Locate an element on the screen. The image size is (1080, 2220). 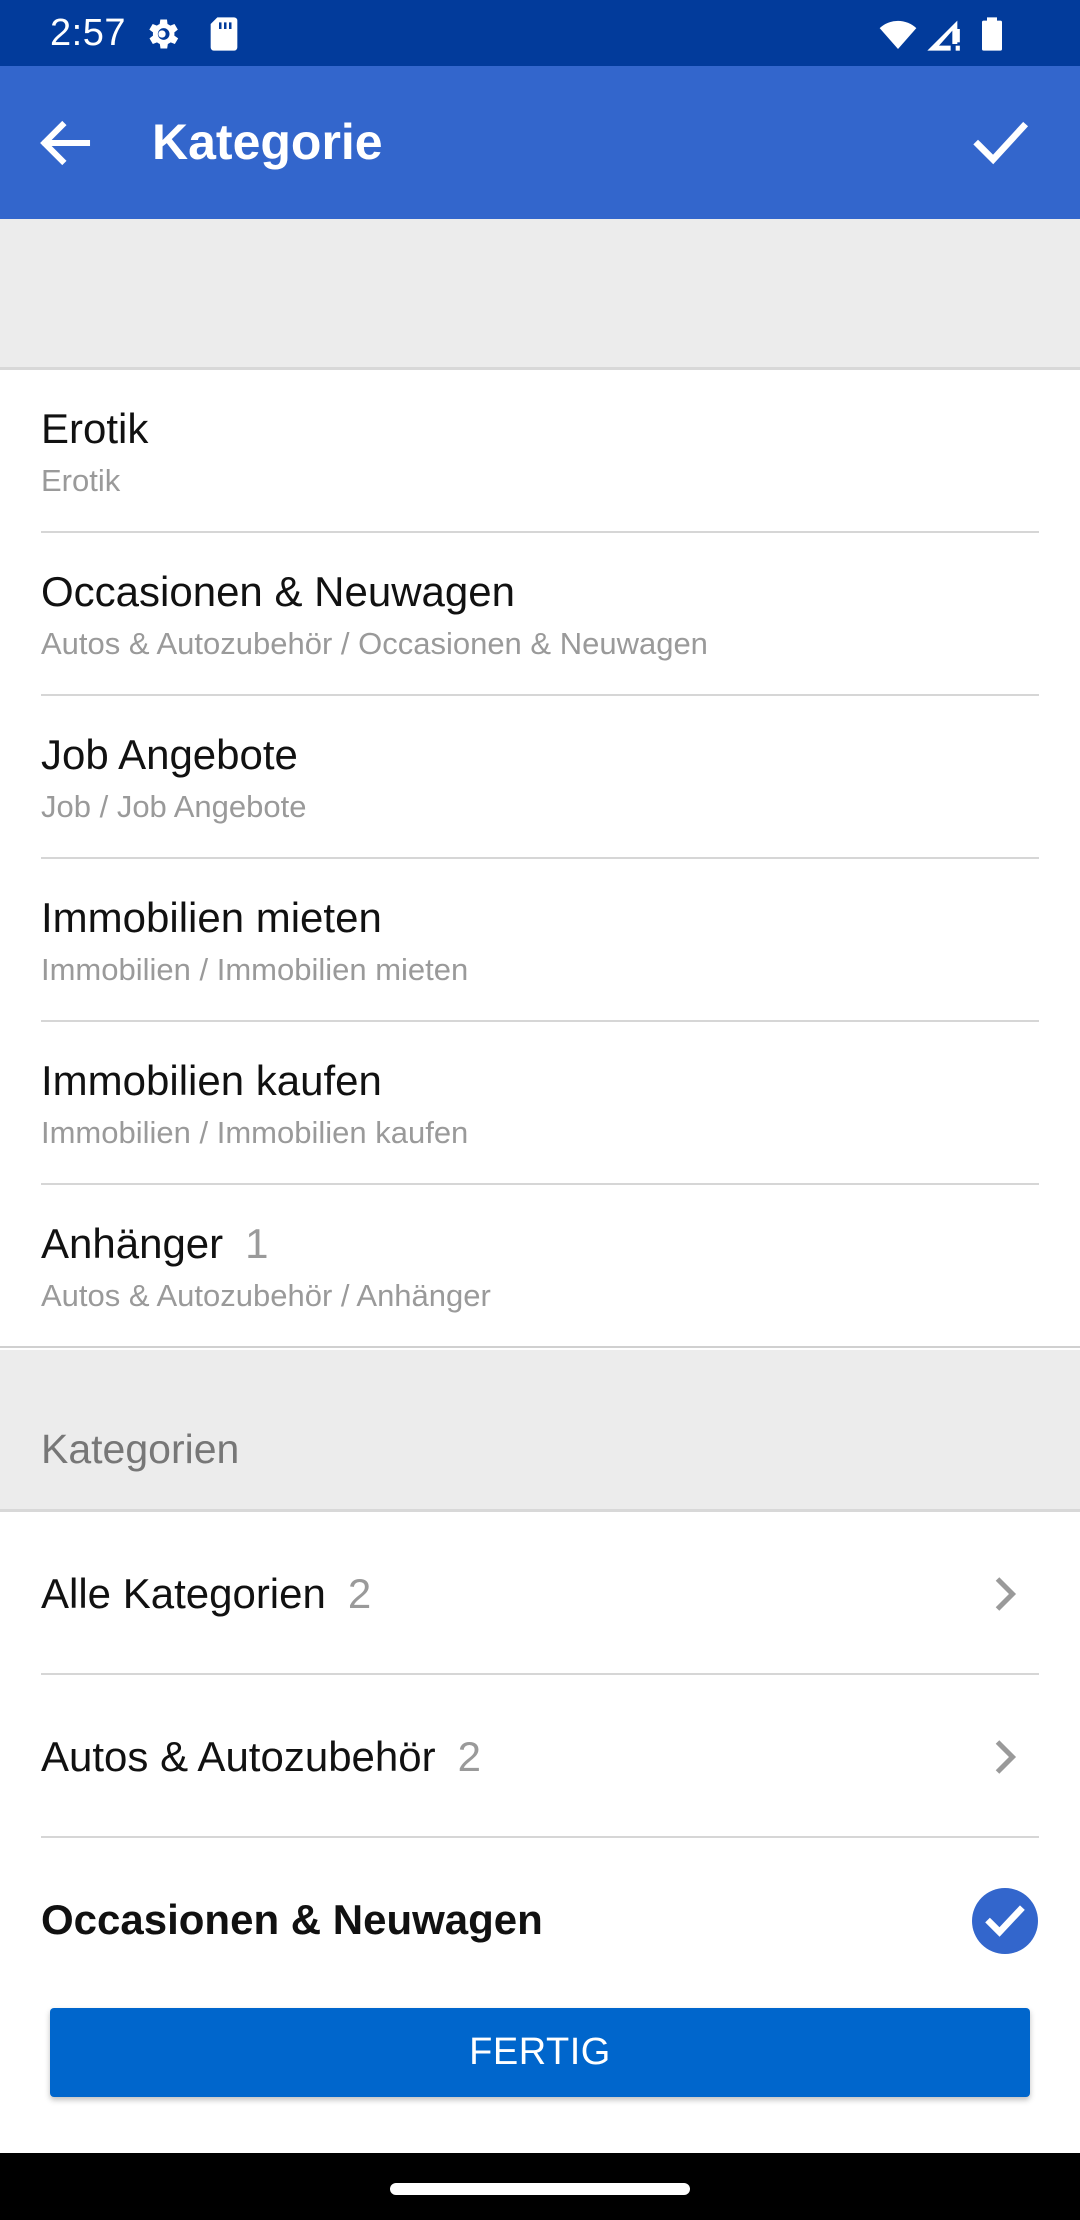
category-label: Autos & Autozubehör 2 is located at coordinates (261, 1756).